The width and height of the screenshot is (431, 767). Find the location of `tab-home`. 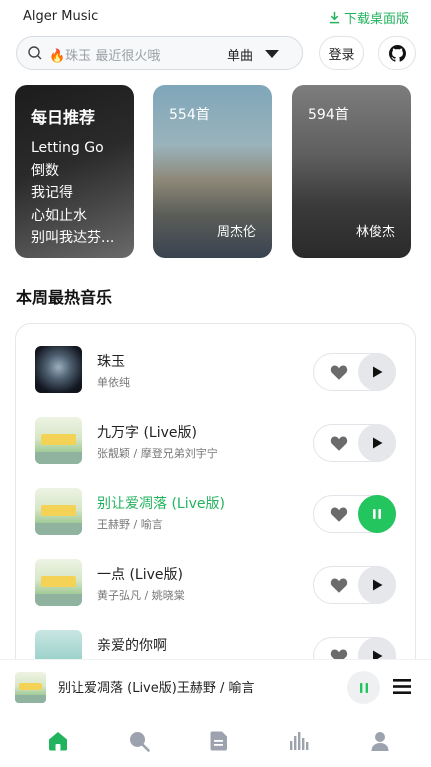

tab-home is located at coordinates (58, 741).